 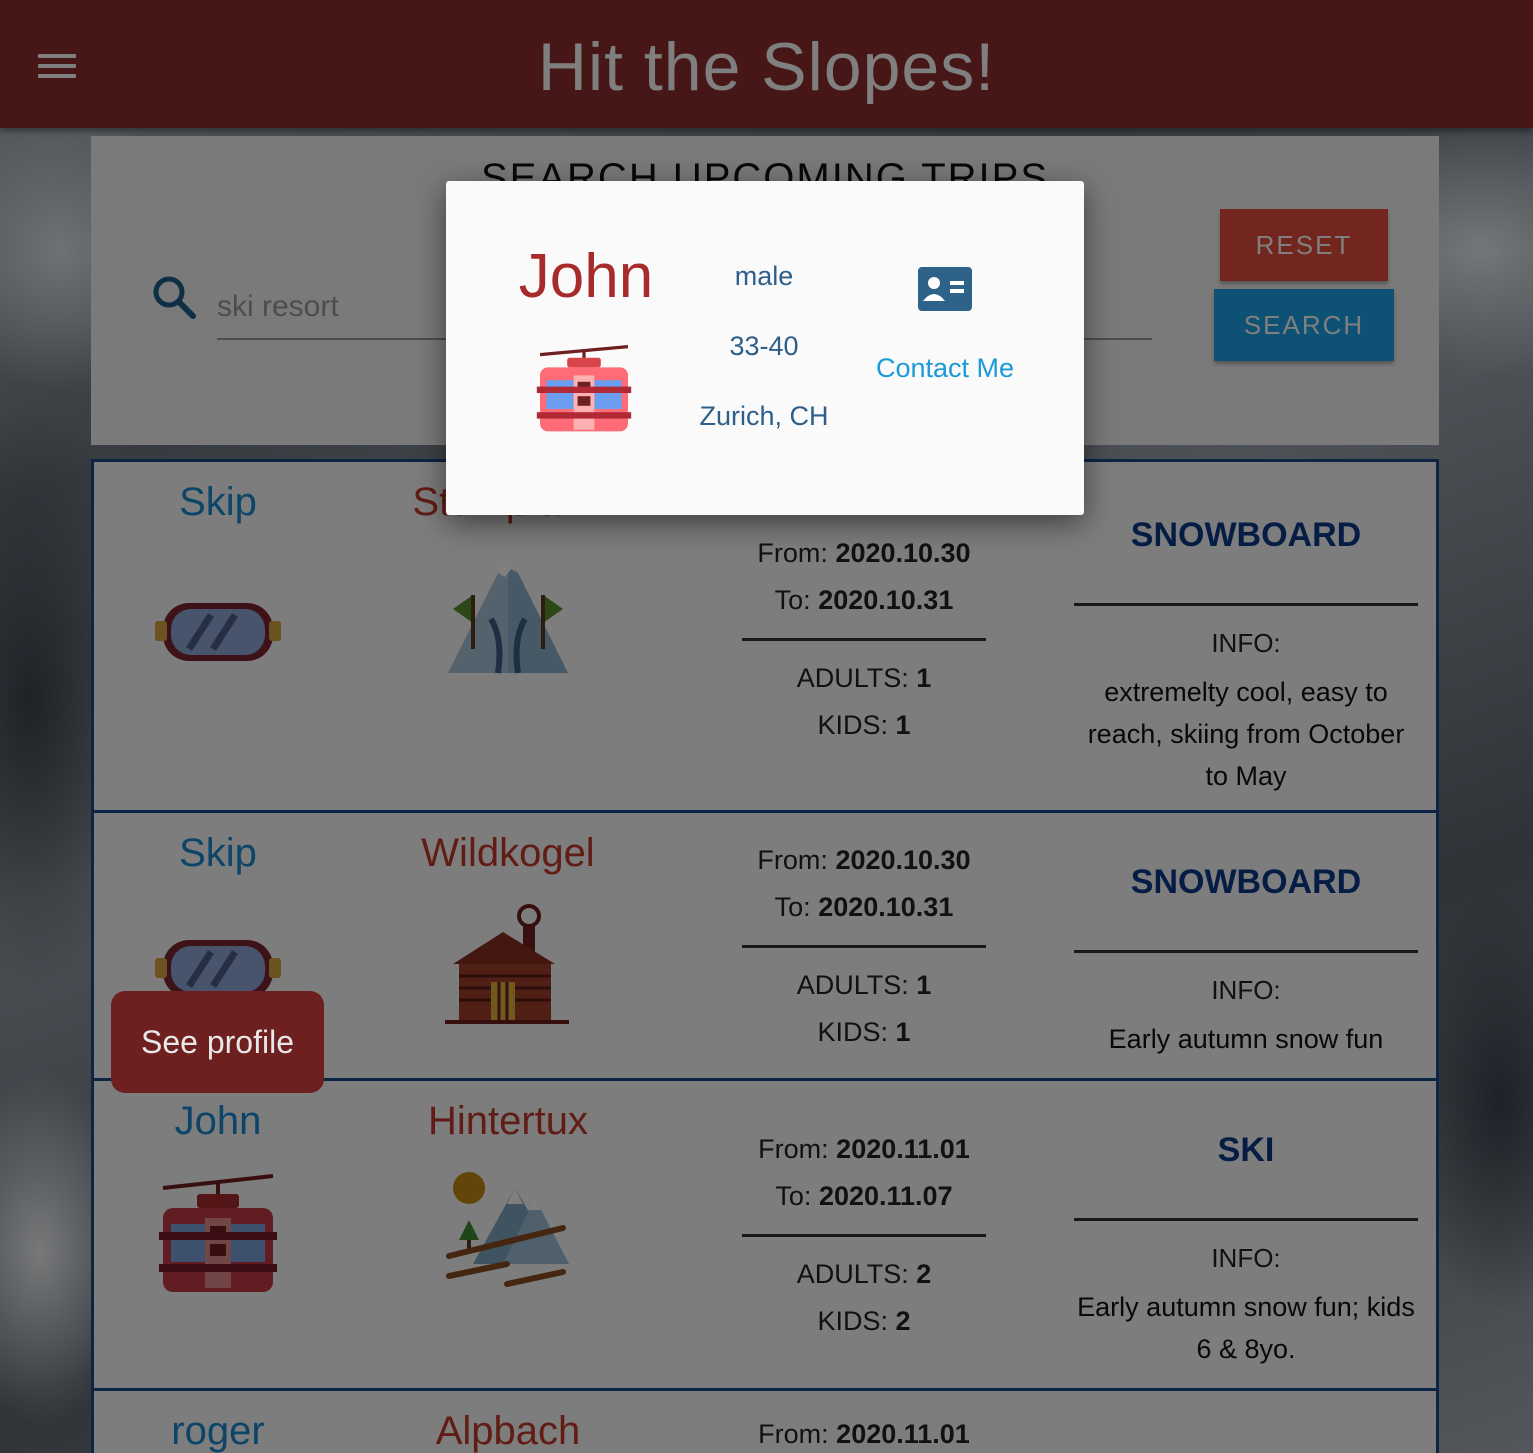 What do you see at coordinates (766, 64) in the screenshot?
I see `header-dim` at bounding box center [766, 64].